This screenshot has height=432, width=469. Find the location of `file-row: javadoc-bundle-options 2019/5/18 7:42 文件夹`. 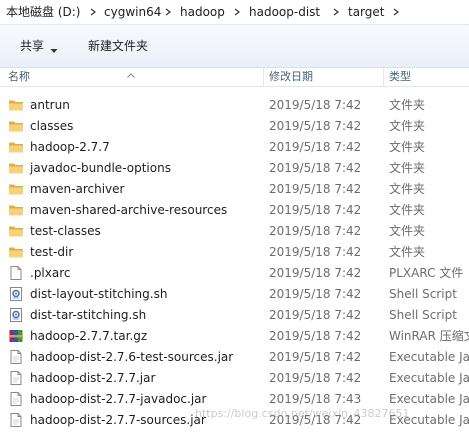

file-row: javadoc-bundle-options 2019/5/18 7:42 文件夹 is located at coordinates (234, 168).